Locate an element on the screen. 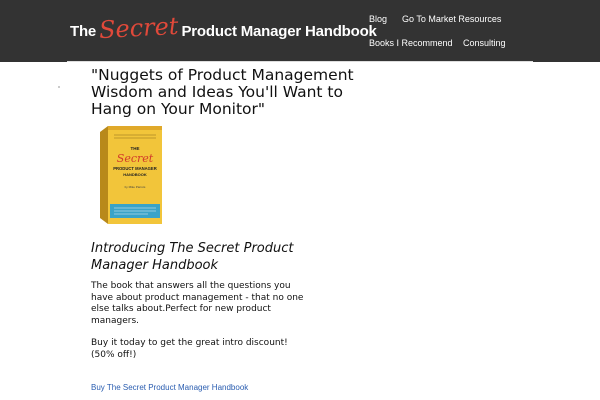 The height and width of the screenshot is (400, 600). book-top-band is located at coordinates (135, 128).